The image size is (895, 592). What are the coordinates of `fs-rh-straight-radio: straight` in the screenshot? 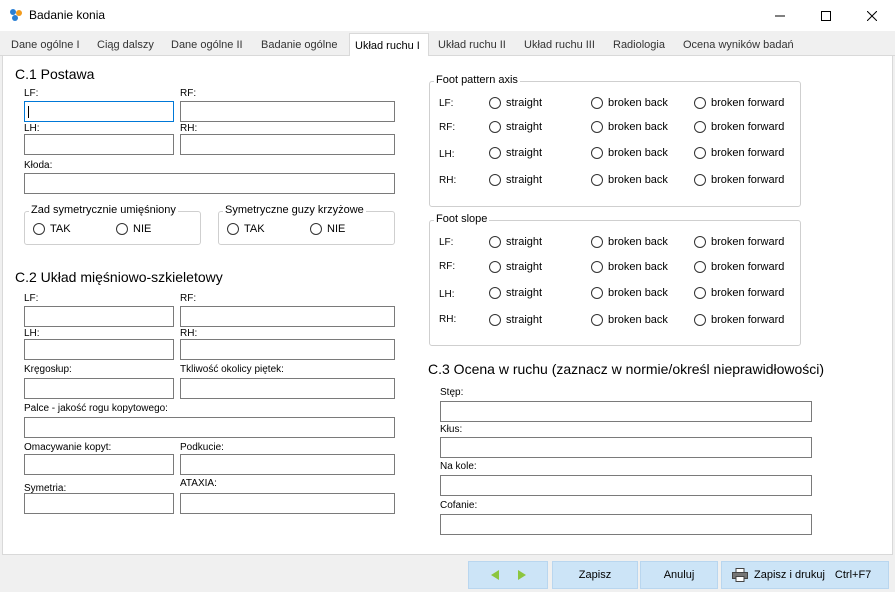 It's located at (515, 320).